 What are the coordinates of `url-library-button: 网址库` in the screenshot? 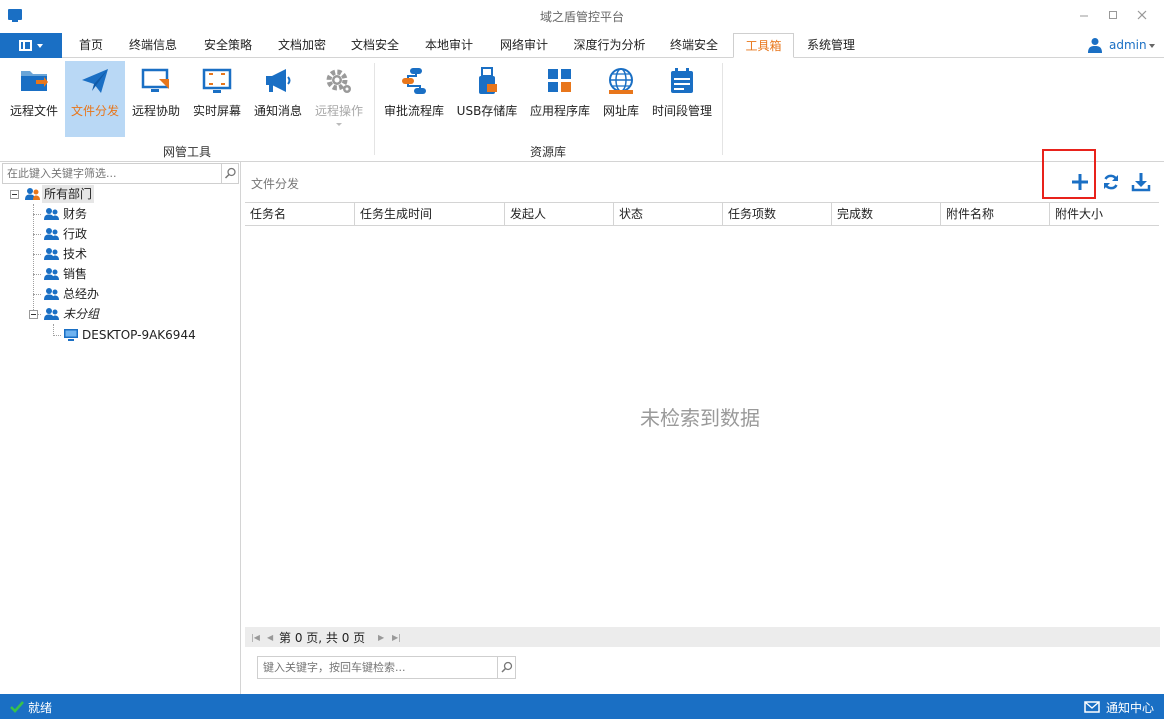 It's located at (621, 99).